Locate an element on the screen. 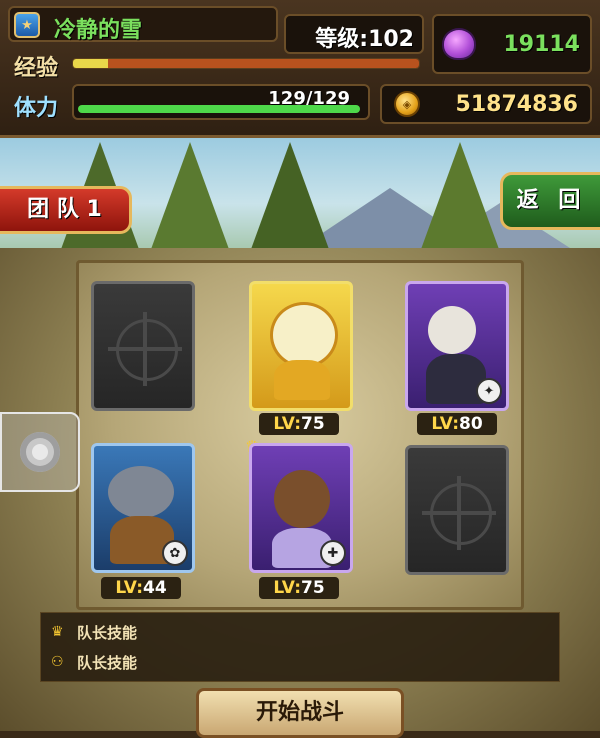 This screenshot has width=600, height=738. player-name: 冷静的雪 is located at coordinates (98, 30).